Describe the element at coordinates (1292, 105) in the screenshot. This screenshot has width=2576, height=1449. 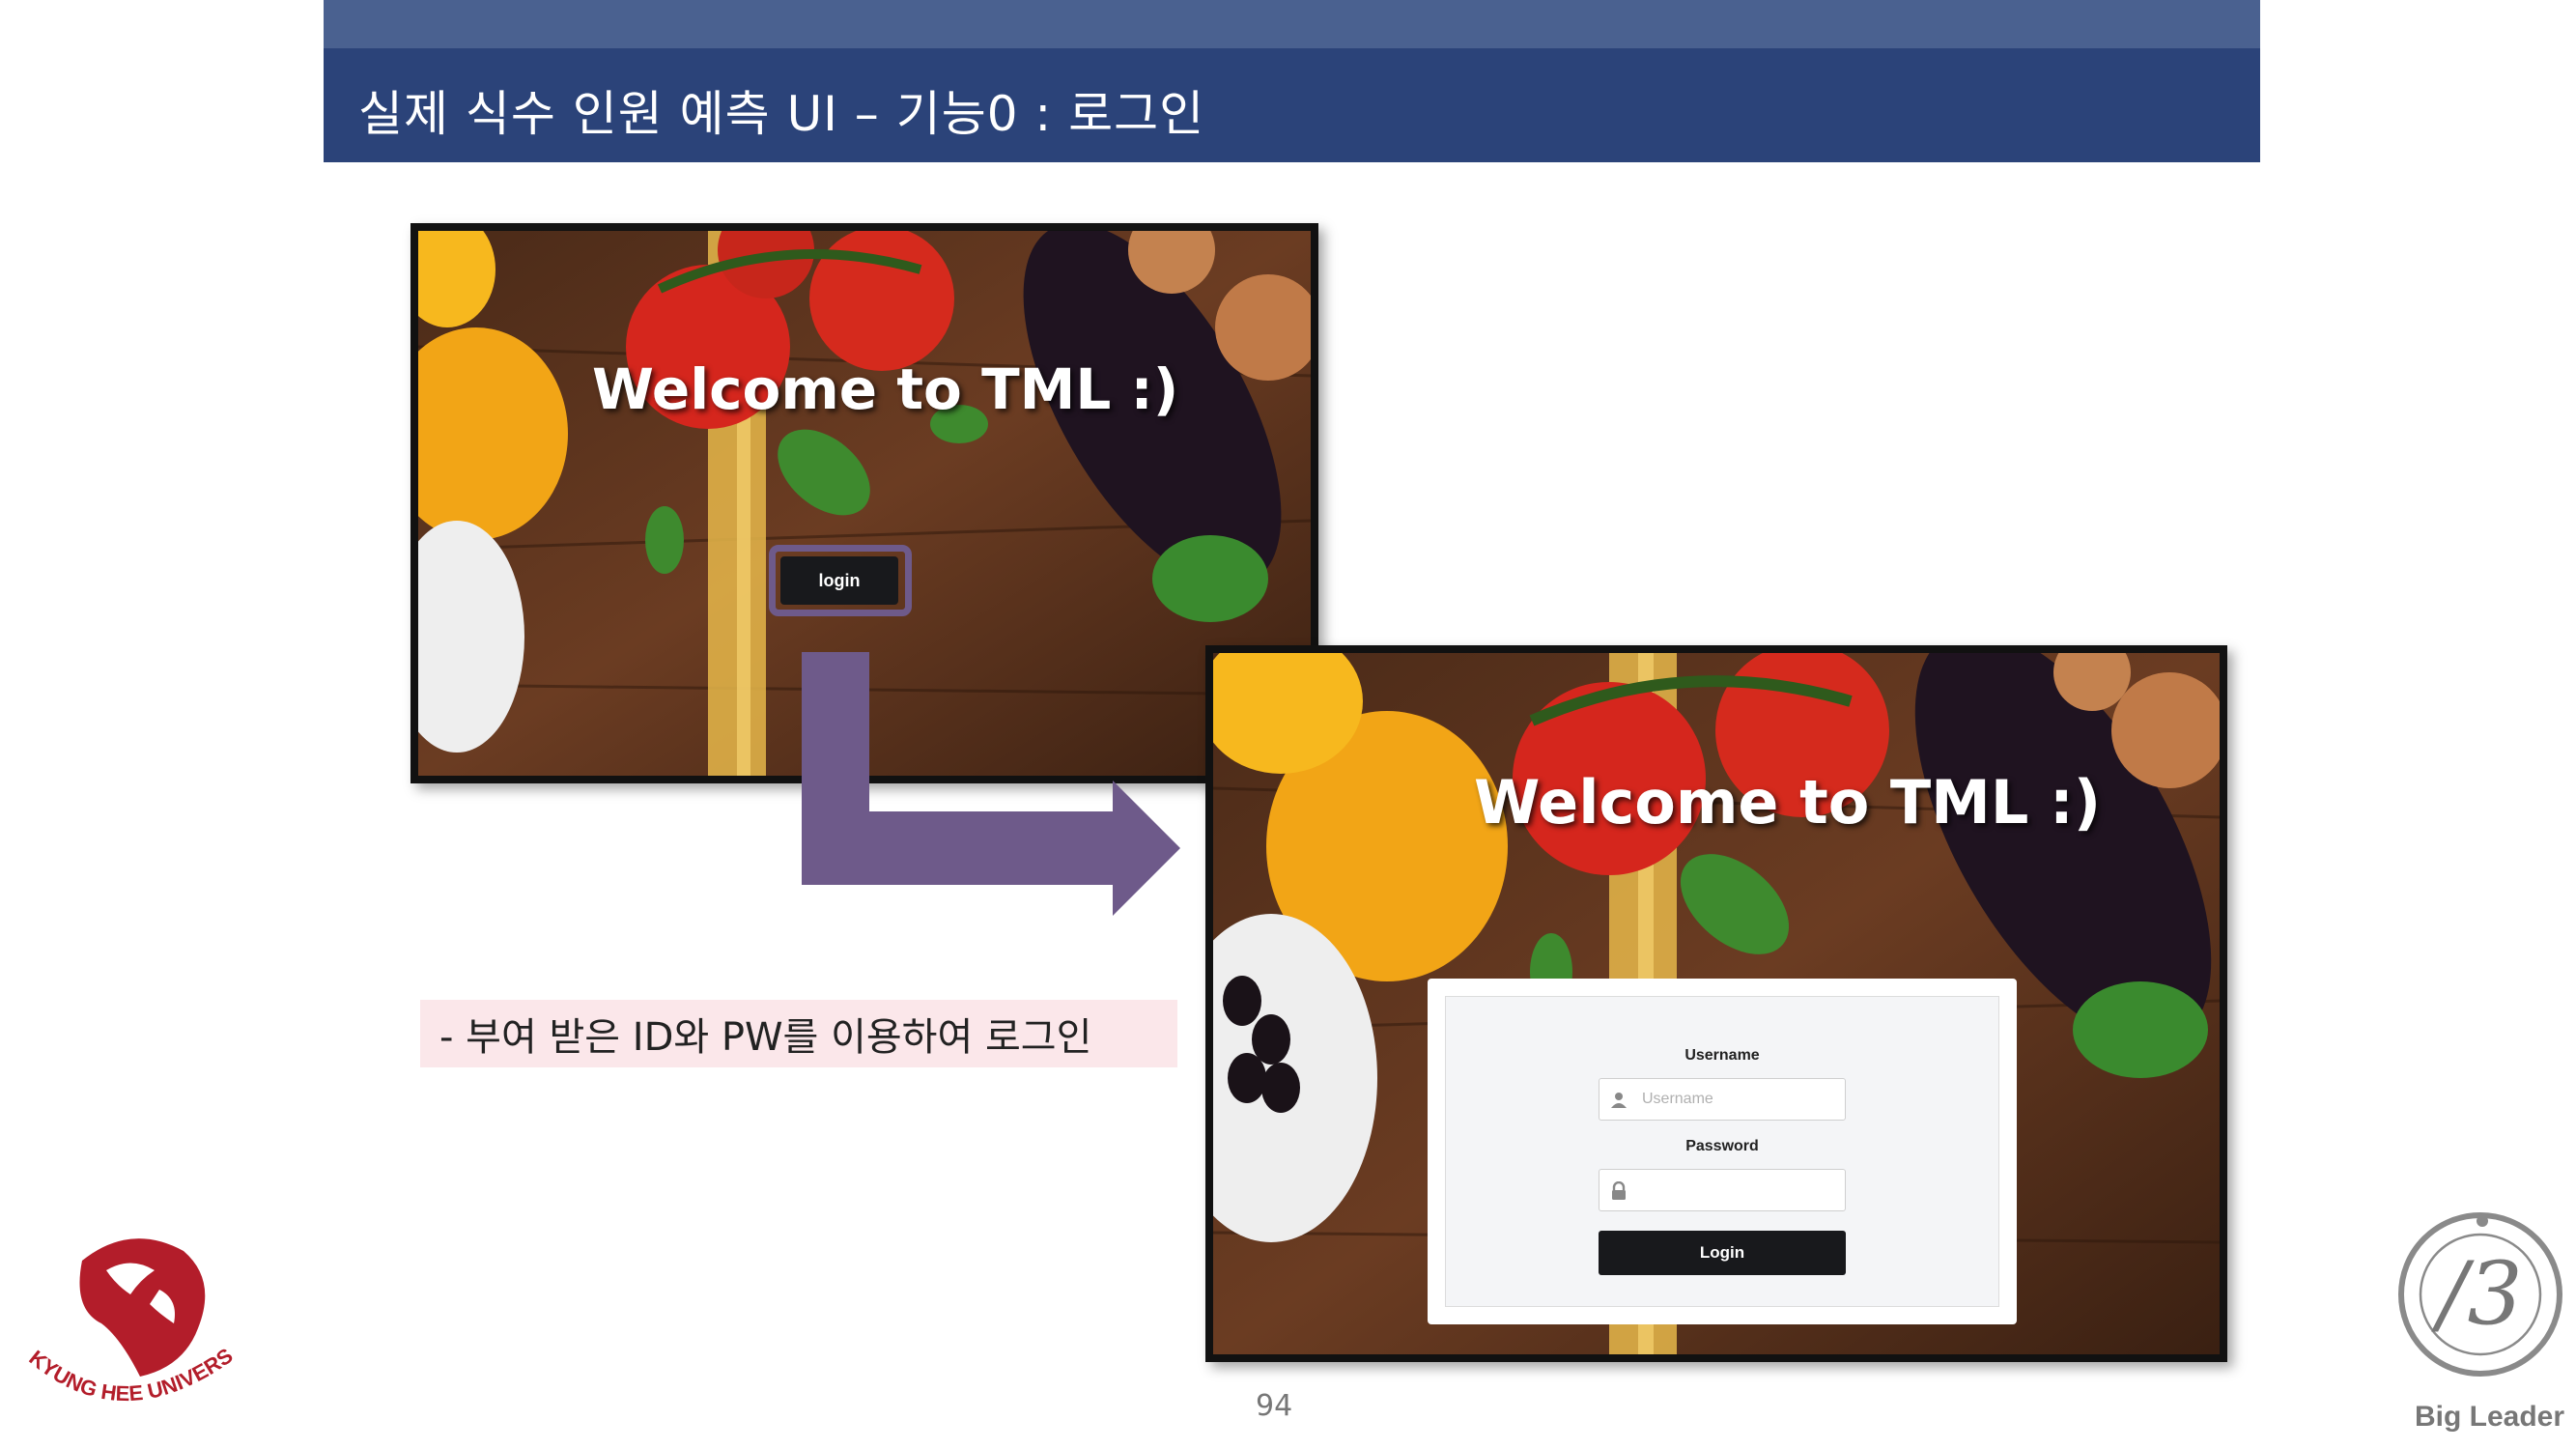
I see `title-bar: 실제 식수 인원 예측 UI – 기능0 : 로그인` at that location.